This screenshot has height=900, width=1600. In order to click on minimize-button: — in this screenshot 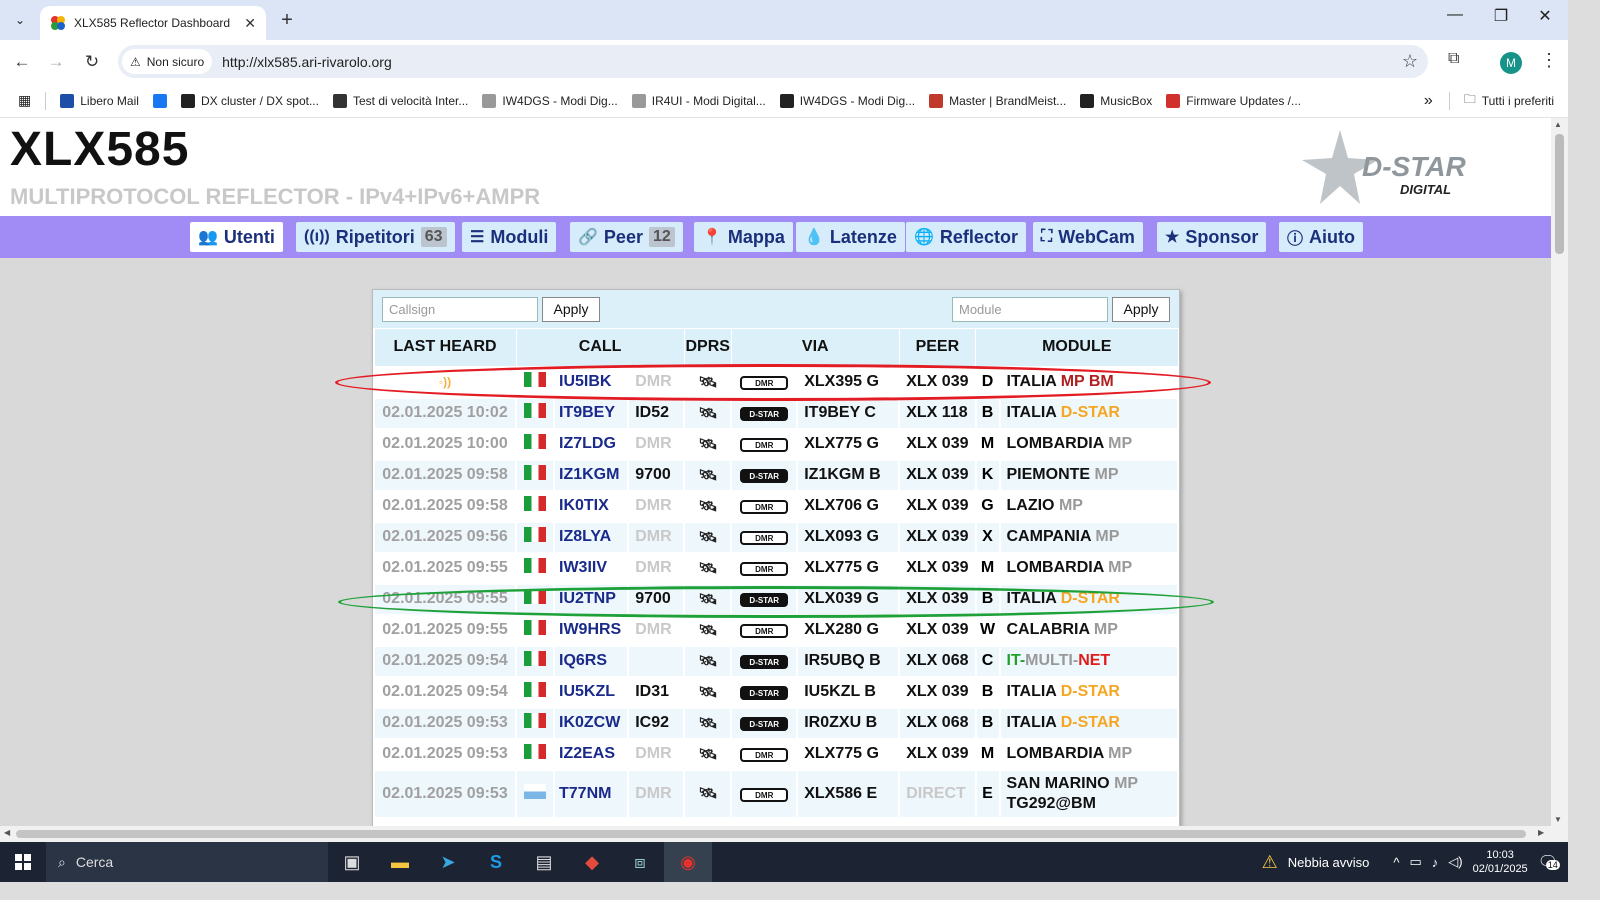, I will do `click(1455, 15)`.